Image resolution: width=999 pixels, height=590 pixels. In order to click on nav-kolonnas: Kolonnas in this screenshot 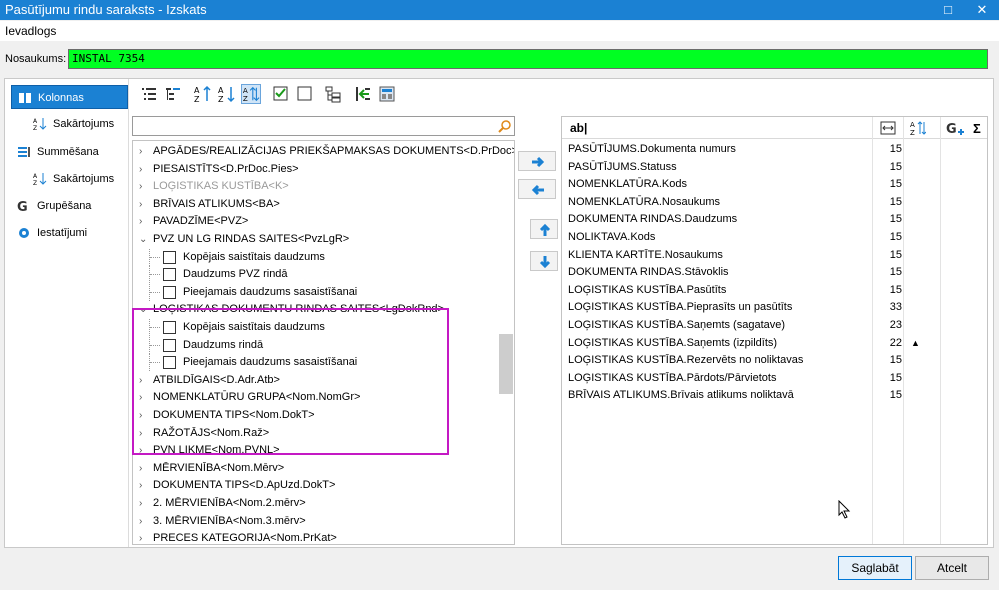, I will do `click(69, 97)`.